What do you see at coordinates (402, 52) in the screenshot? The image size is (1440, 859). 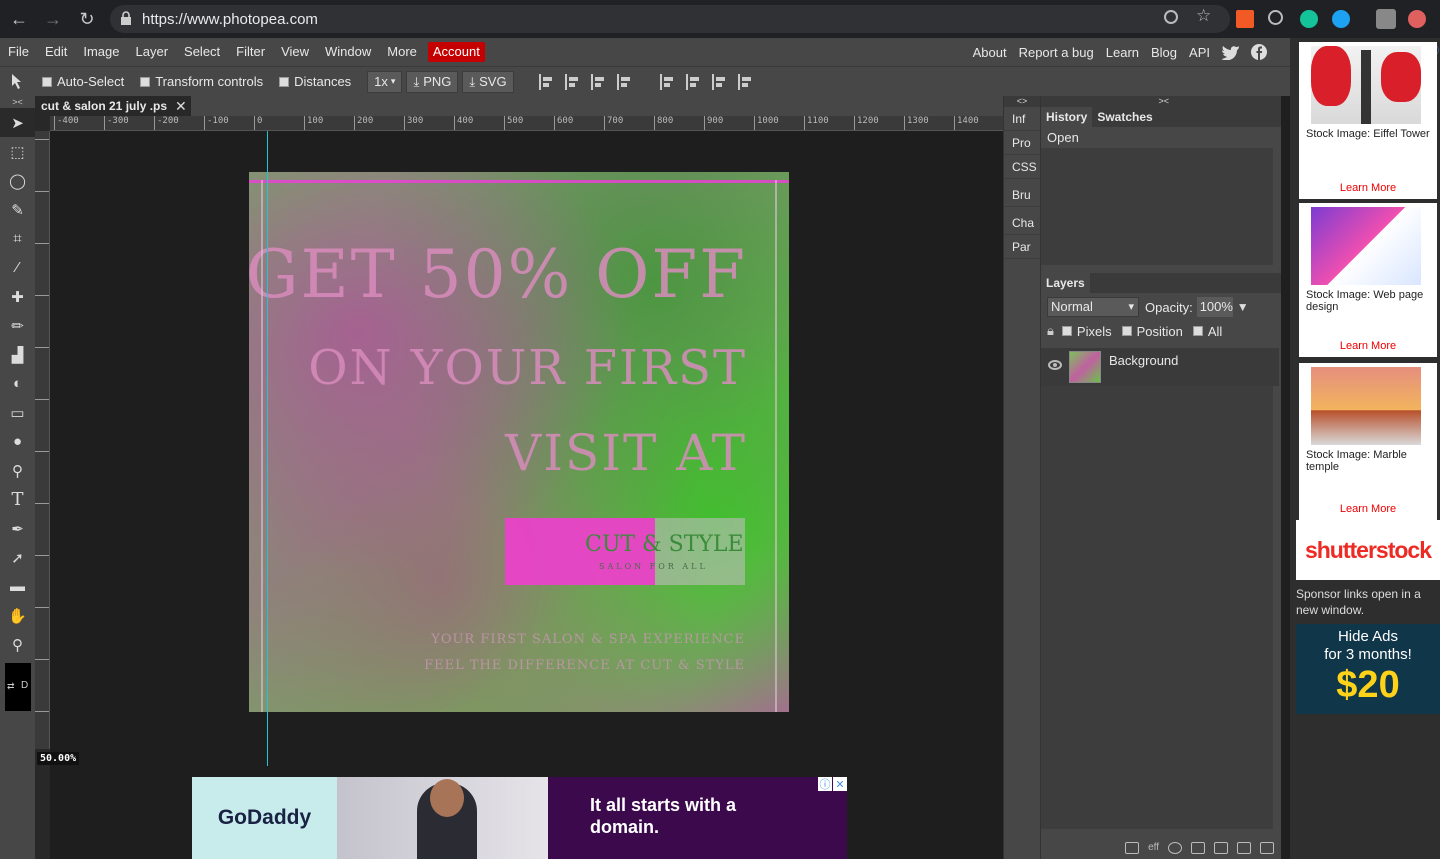 I see `menu-more: More` at bounding box center [402, 52].